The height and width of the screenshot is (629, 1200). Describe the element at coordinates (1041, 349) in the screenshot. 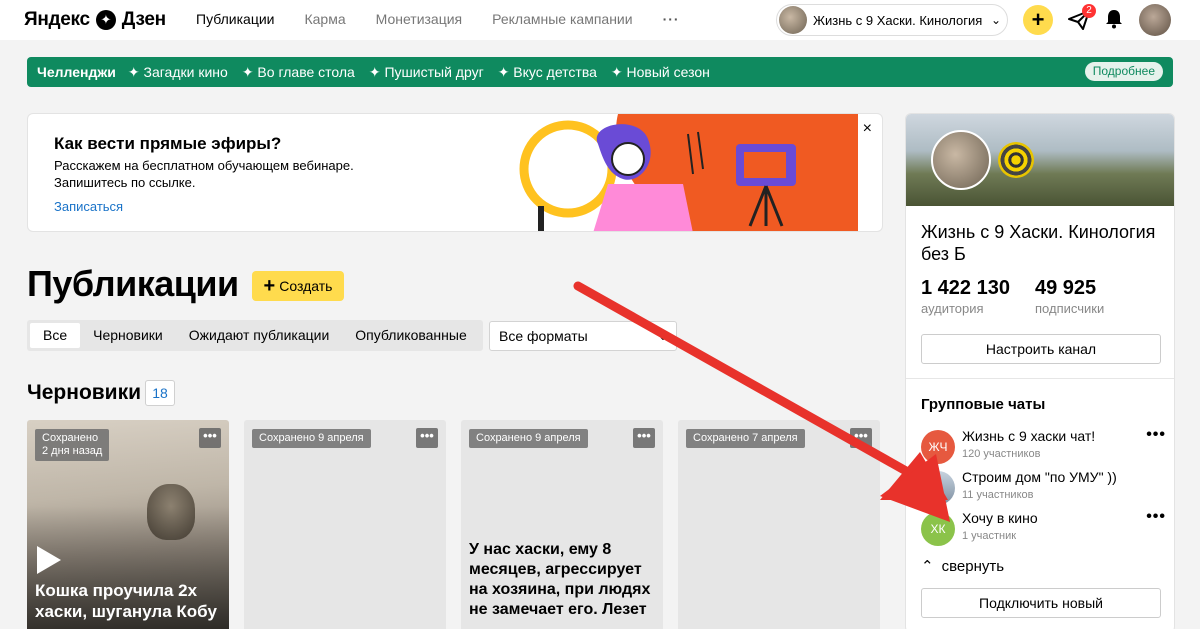

I see `configure-channel-button: Настроить канал` at that location.